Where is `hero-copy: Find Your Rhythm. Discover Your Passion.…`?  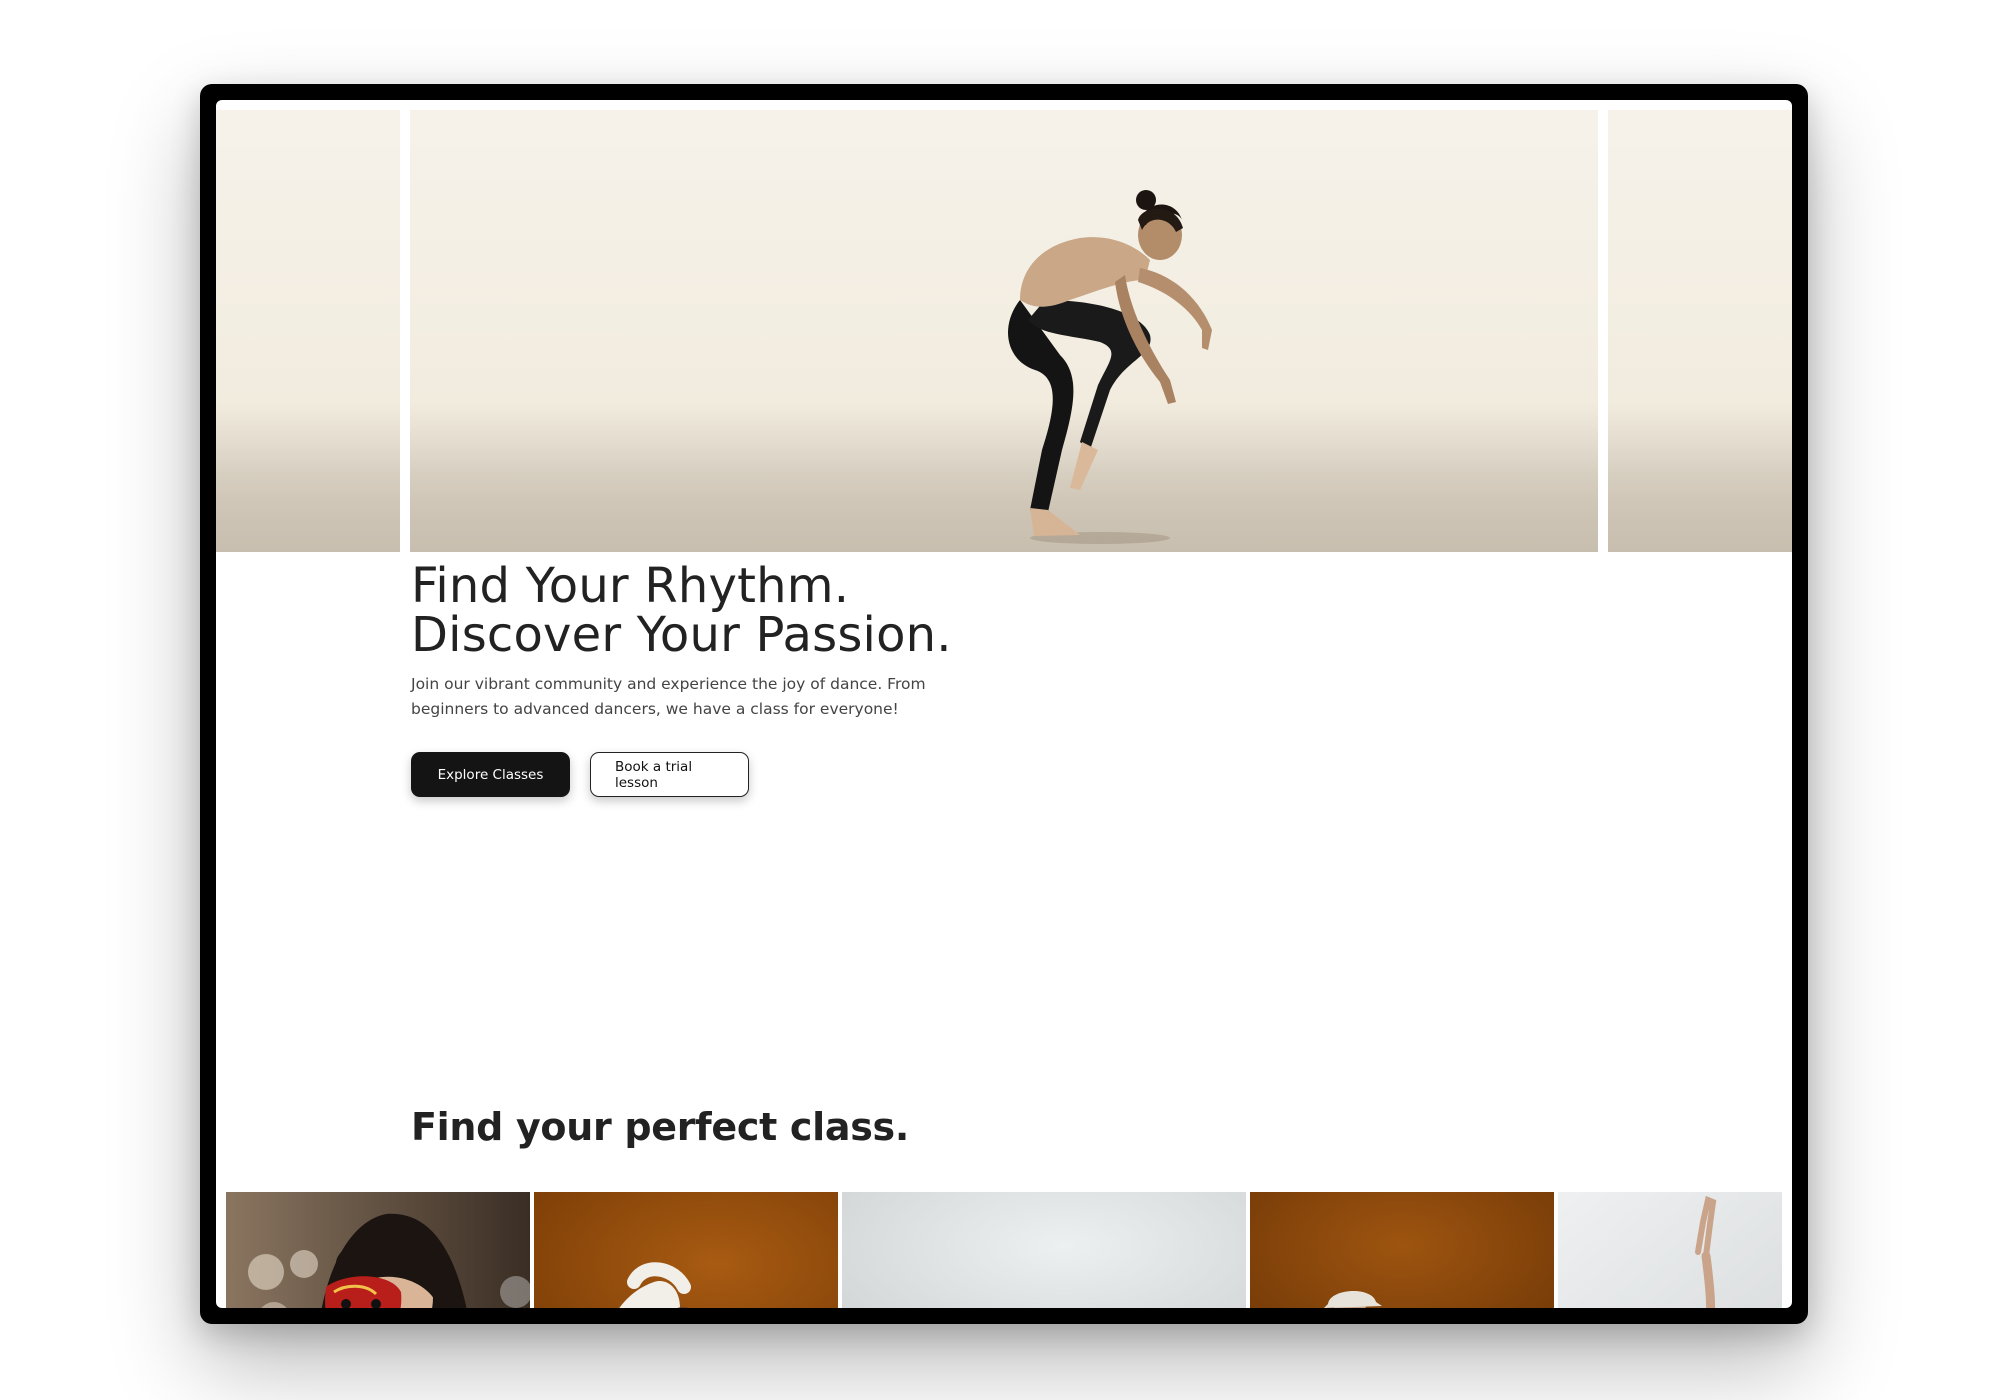 hero-copy: Find Your Rhythm. Discover Your Passion.… is located at coordinates (761, 642).